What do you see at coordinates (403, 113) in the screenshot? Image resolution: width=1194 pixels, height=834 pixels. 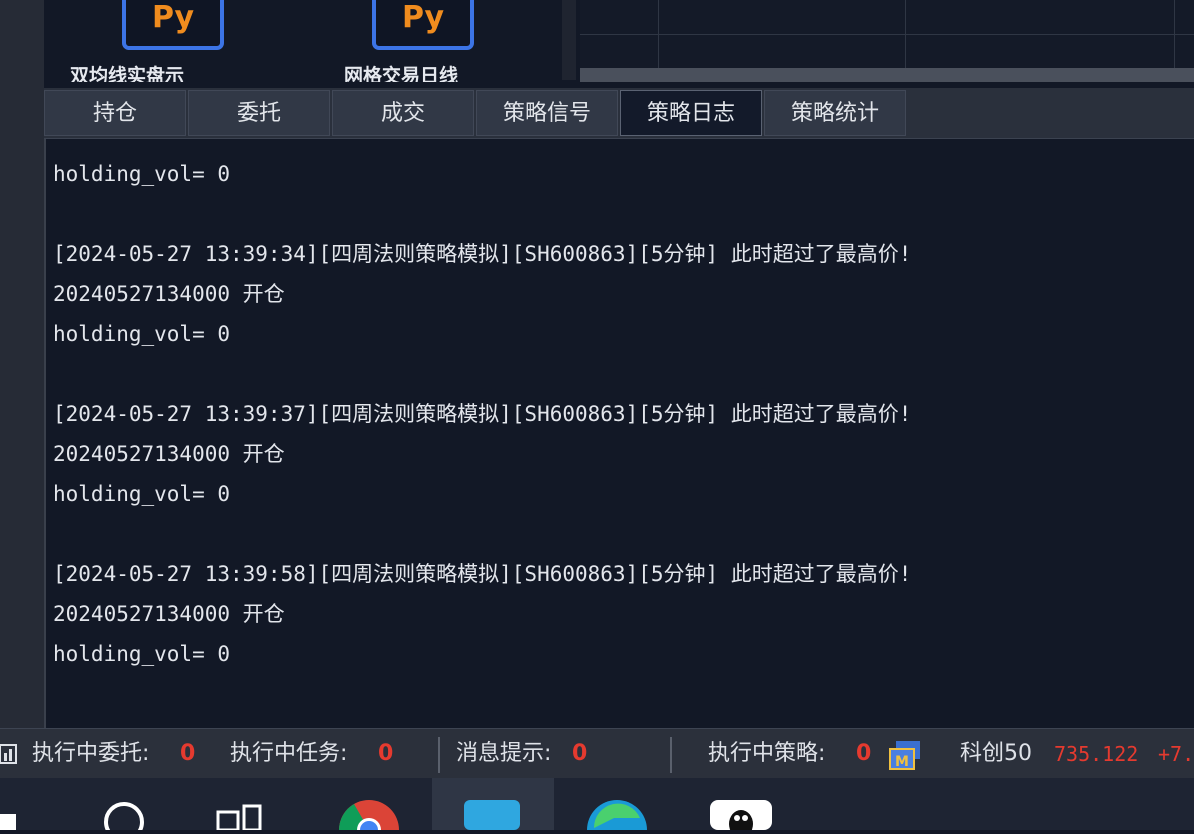 I see `tab-trades: 成交` at bounding box center [403, 113].